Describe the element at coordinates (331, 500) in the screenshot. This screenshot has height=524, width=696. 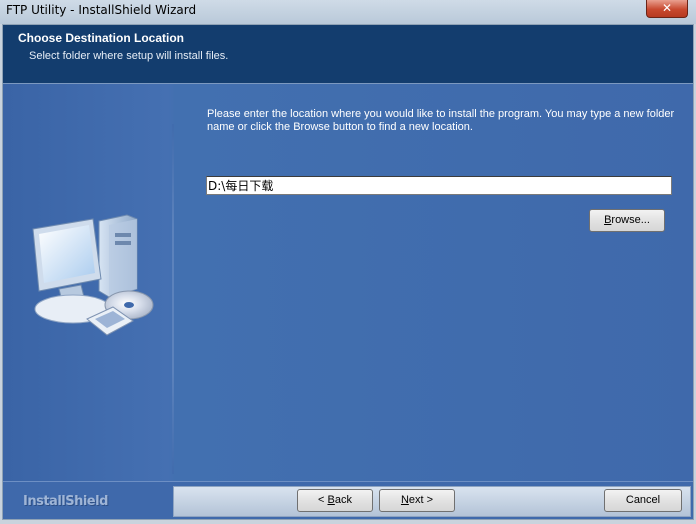
I see `back-label-key: B` at that location.